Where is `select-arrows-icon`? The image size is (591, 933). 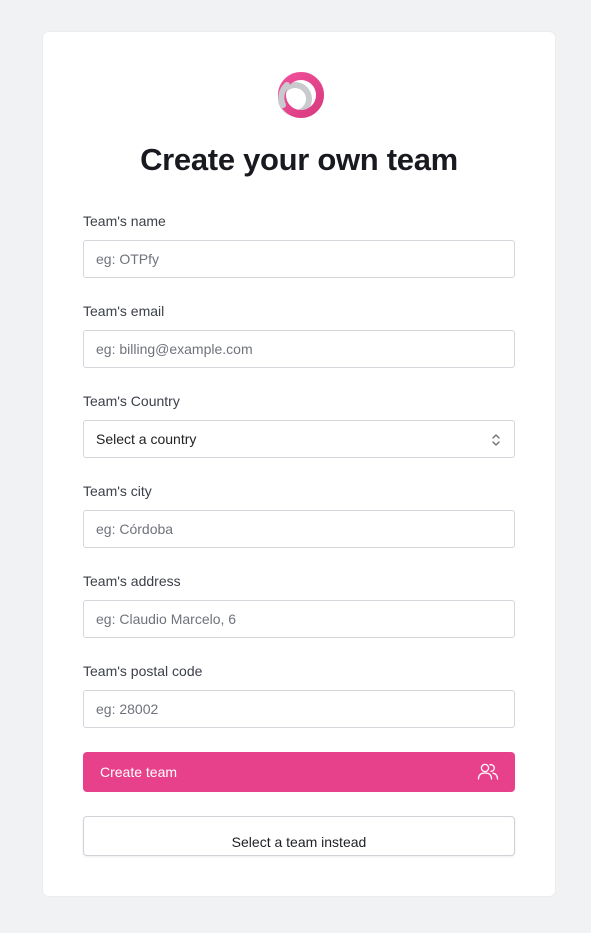
select-arrows-icon is located at coordinates (496, 440).